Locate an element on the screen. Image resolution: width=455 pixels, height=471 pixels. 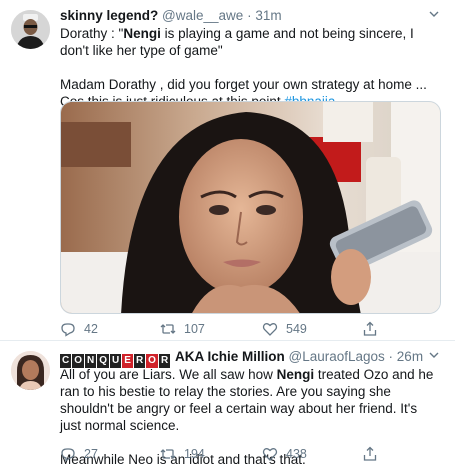
like-button: 438 is located at coordinates (284, 454).